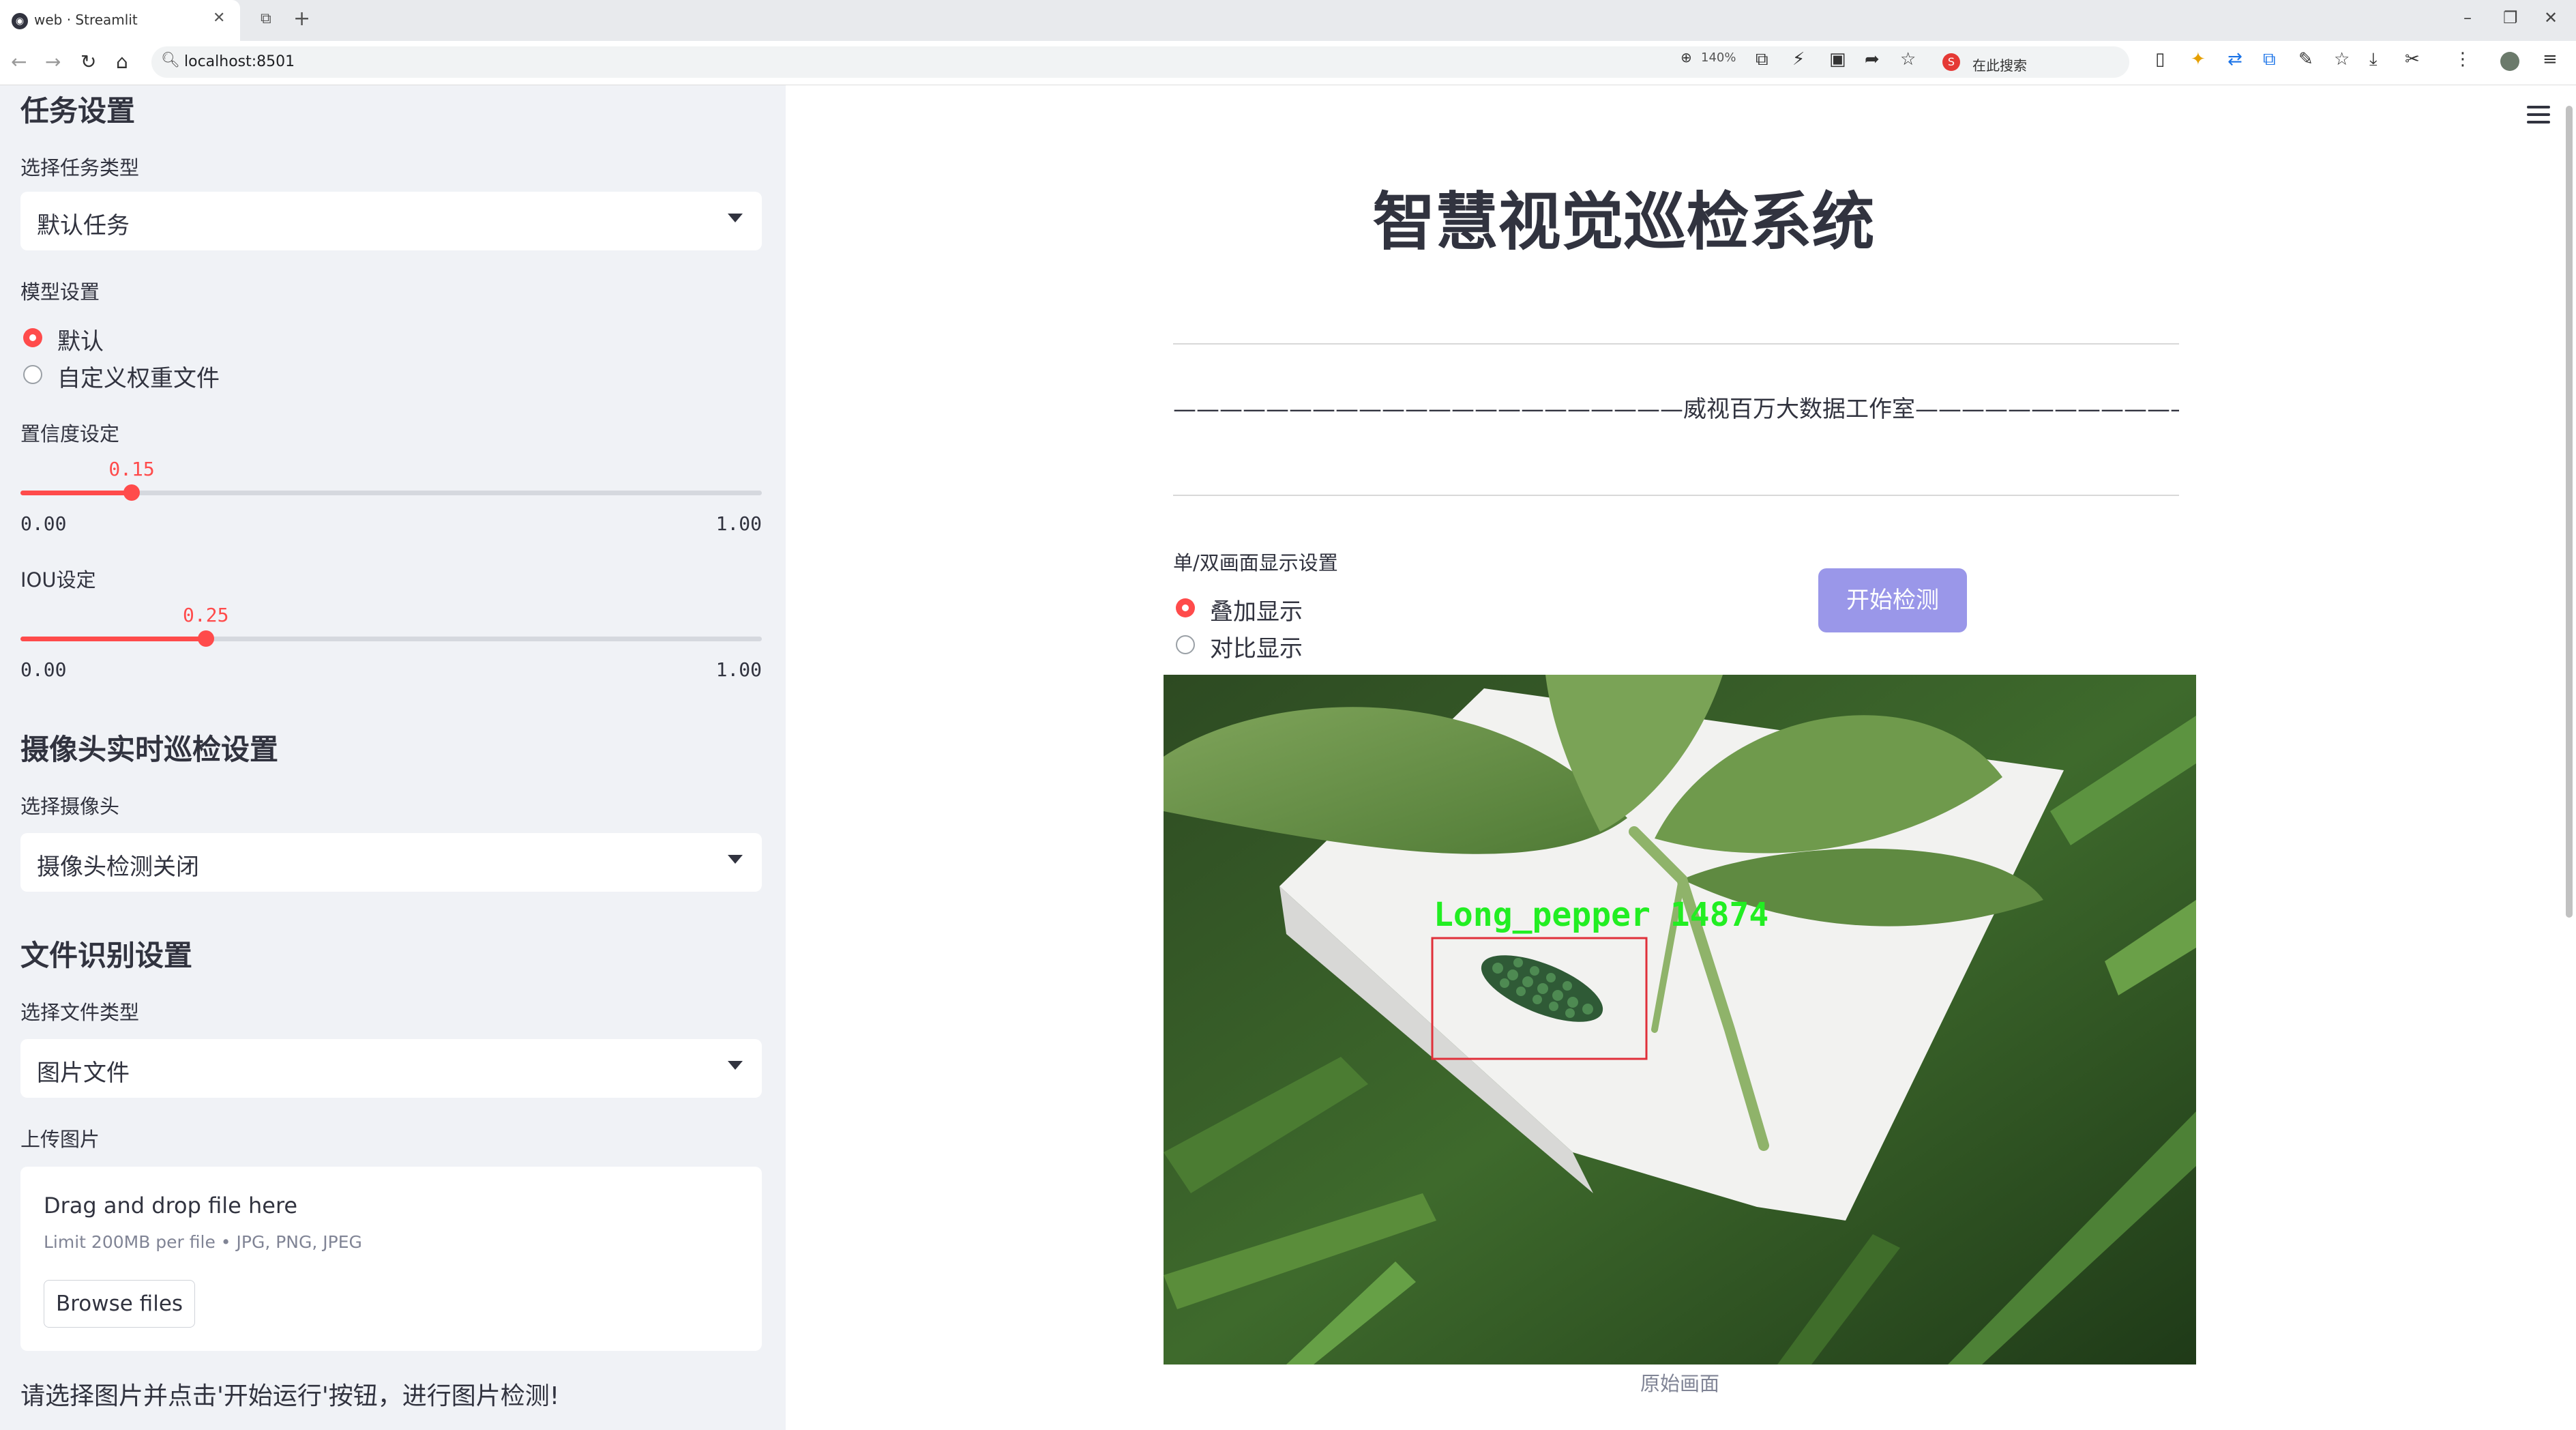 This screenshot has width=2576, height=1430. Describe the element at coordinates (88, 62) in the screenshot. I see `reload-icon: ↻` at that location.